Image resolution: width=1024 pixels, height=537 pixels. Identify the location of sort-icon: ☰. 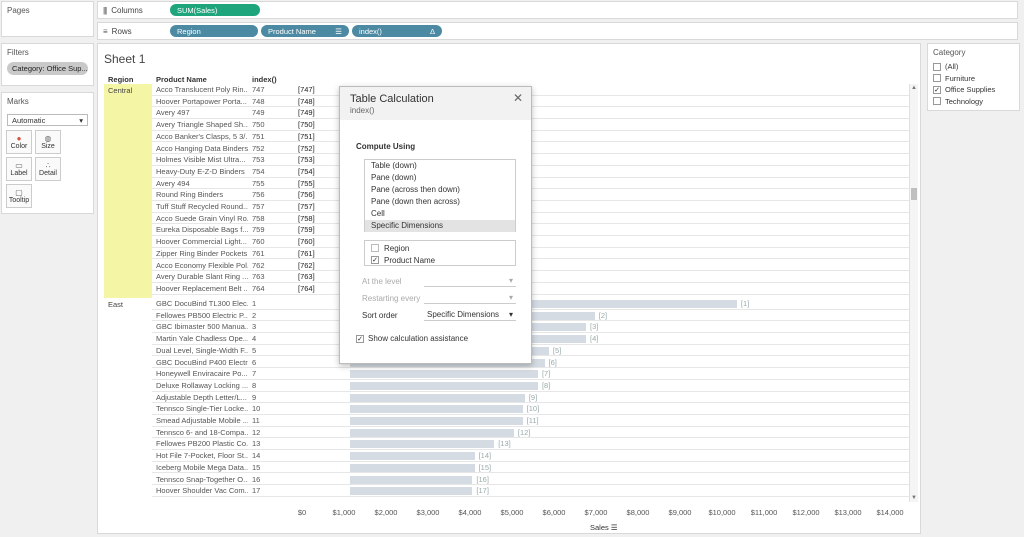
(338, 31).